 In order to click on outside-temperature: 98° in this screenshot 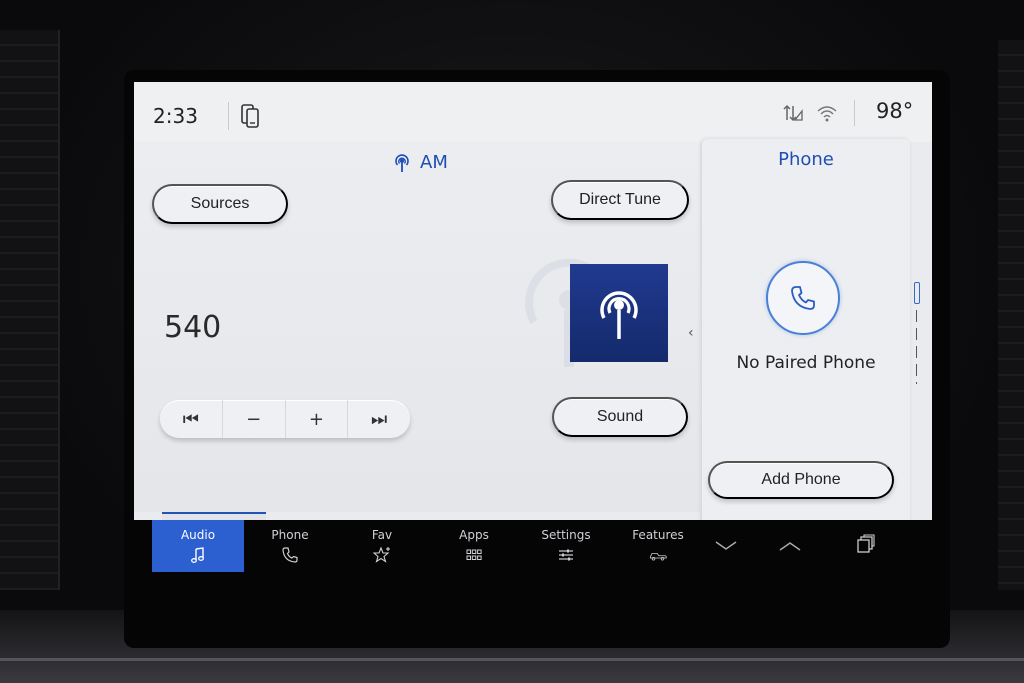, I will do `click(895, 111)`.